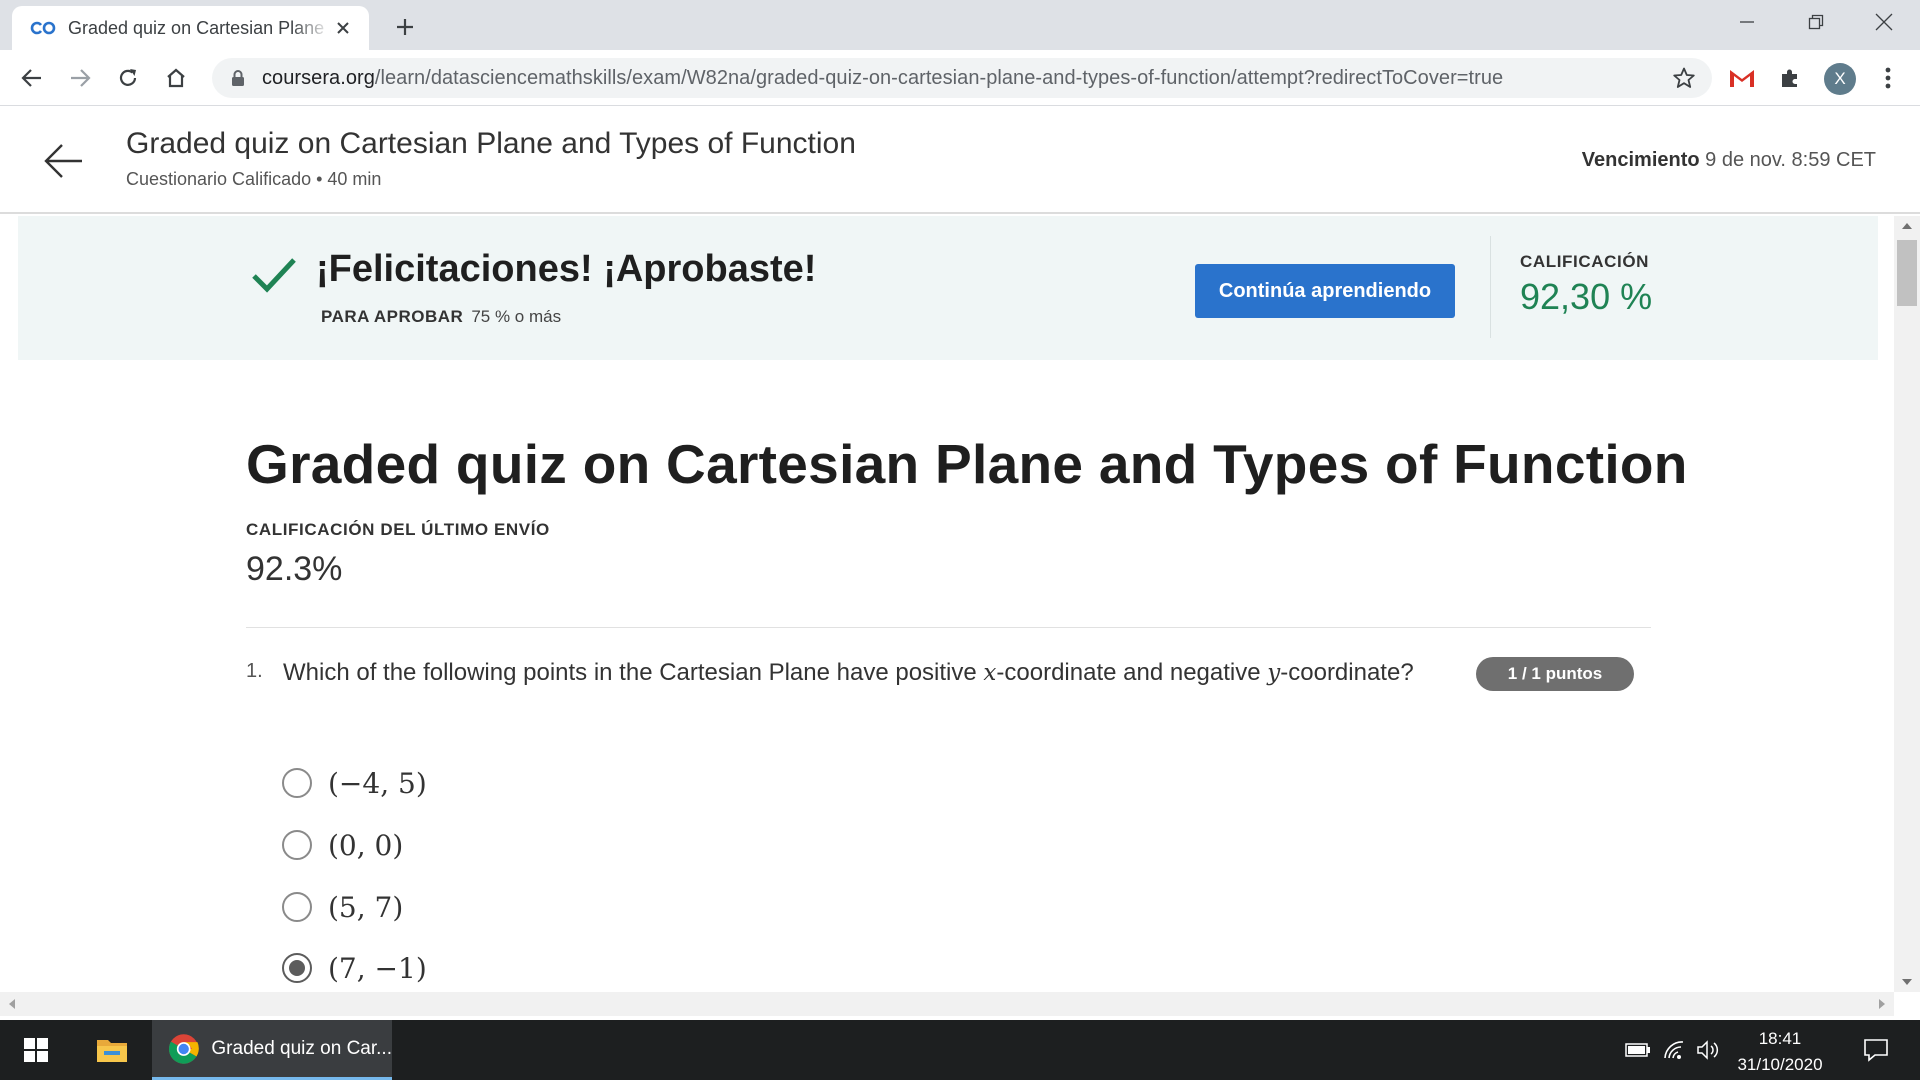 This screenshot has width=1920, height=1080. Describe the element at coordinates (566, 269) in the screenshot. I see `pass-message: ¡Felicitaciones! ¡Aprobaste!` at that location.